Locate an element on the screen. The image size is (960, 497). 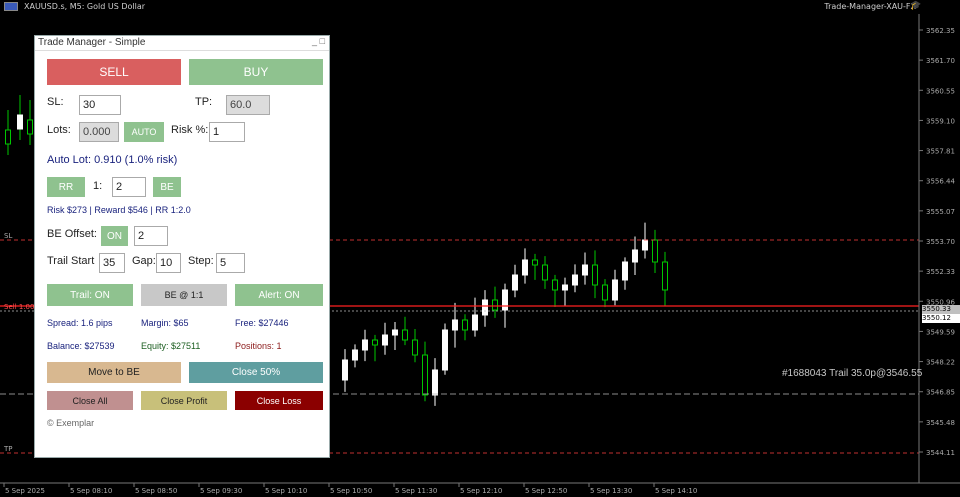
risk-label: Risk %: is located at coordinates (190, 130).